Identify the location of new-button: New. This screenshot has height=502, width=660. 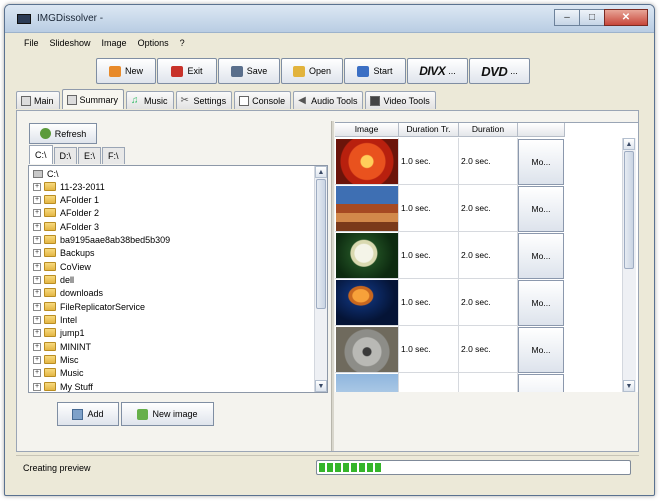
(126, 71).